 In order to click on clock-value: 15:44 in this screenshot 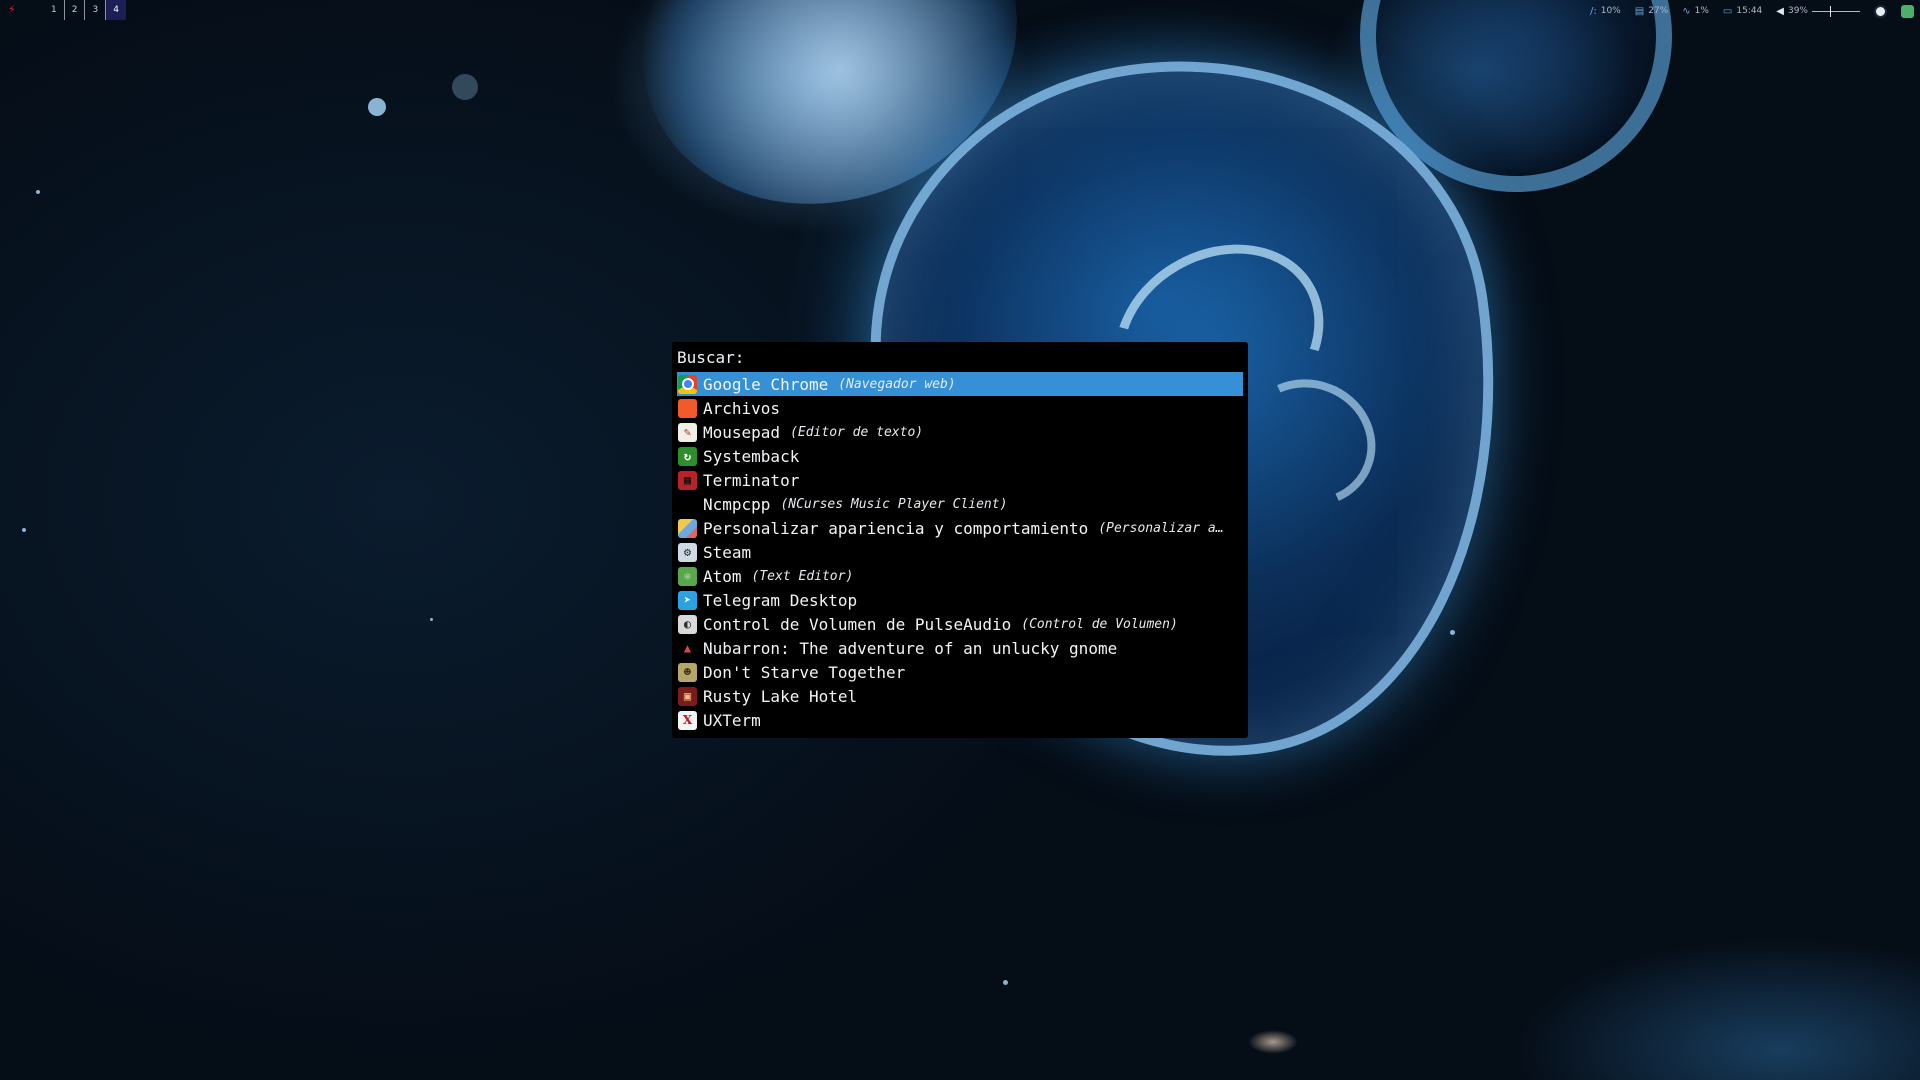, I will do `click(1749, 11)`.